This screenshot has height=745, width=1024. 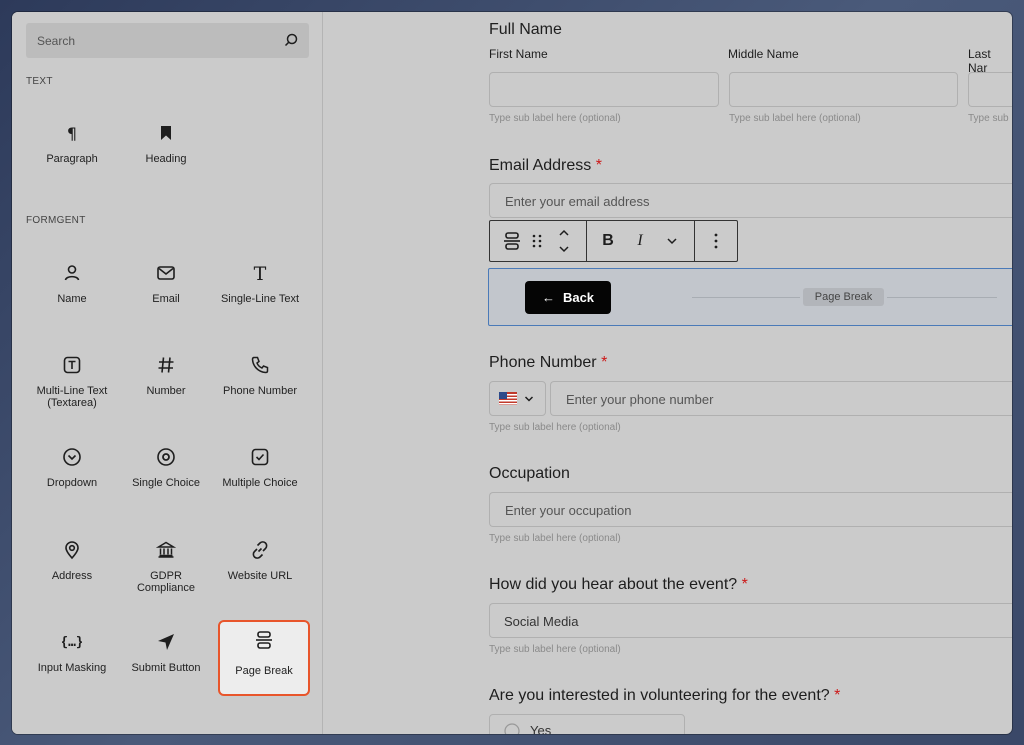 What do you see at coordinates (166, 568) in the screenshot?
I see `block-gdpr-compliance: GDPR Compliance` at bounding box center [166, 568].